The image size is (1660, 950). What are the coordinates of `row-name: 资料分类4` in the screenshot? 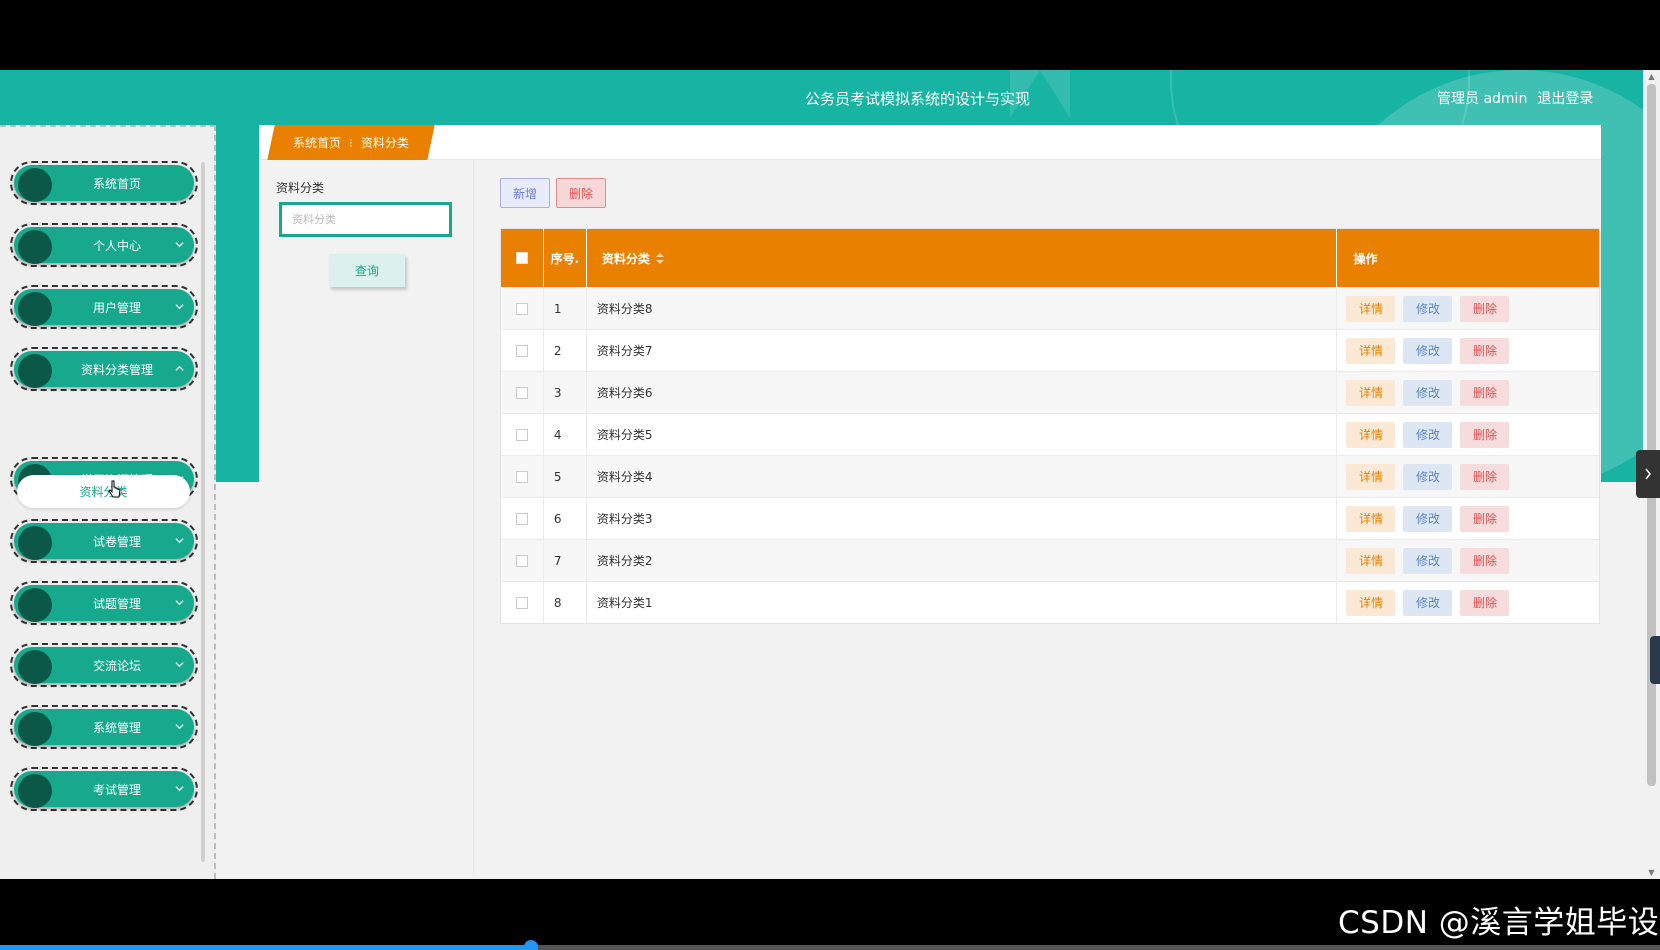 It's located at (962, 476).